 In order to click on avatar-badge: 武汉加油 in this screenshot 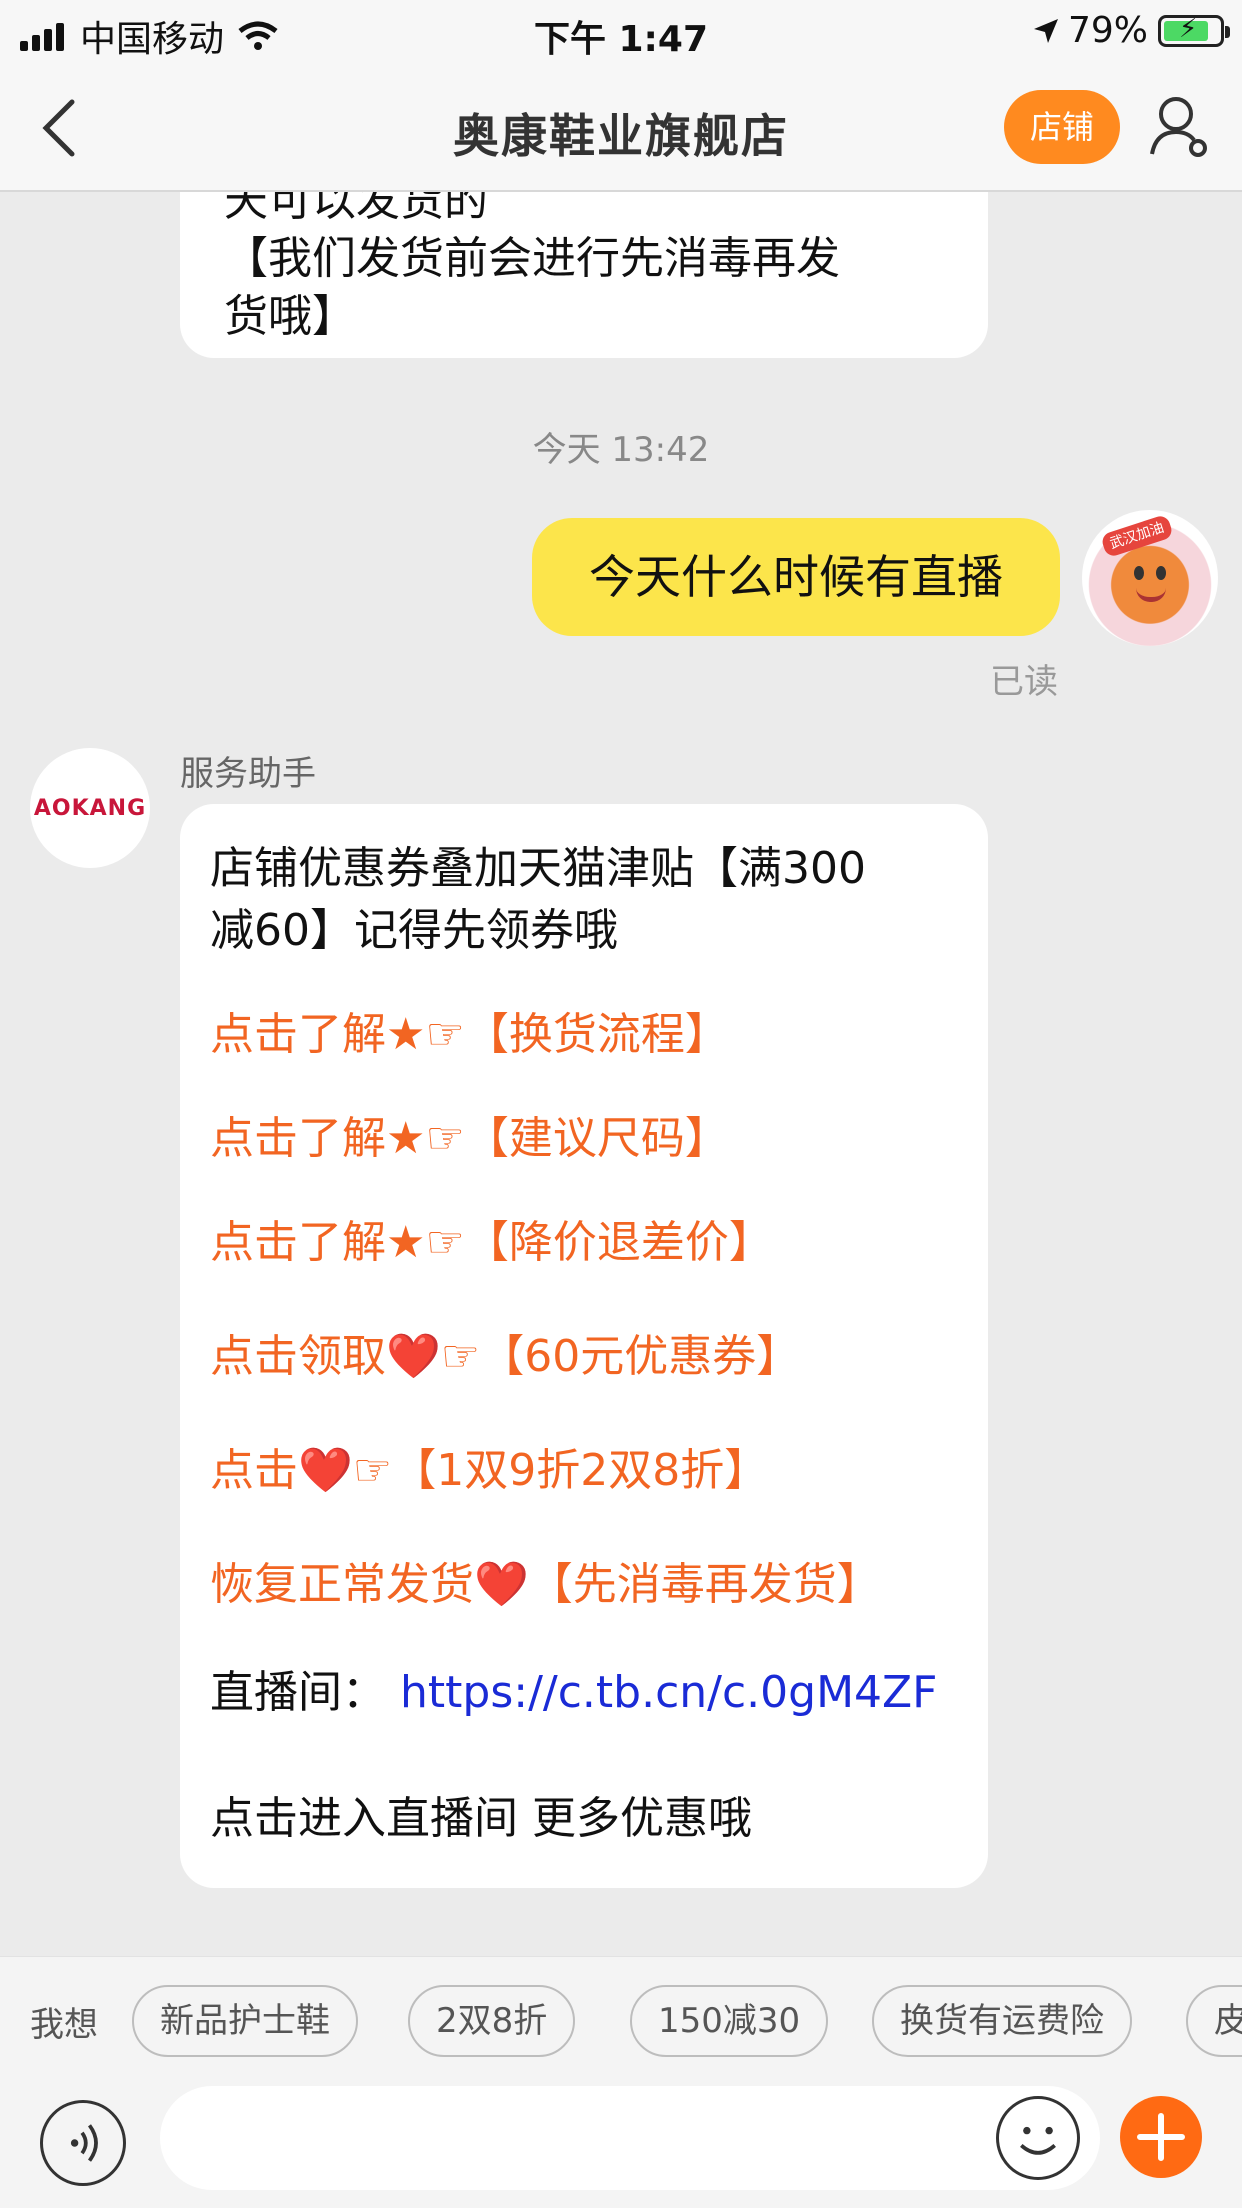, I will do `click(1137, 536)`.